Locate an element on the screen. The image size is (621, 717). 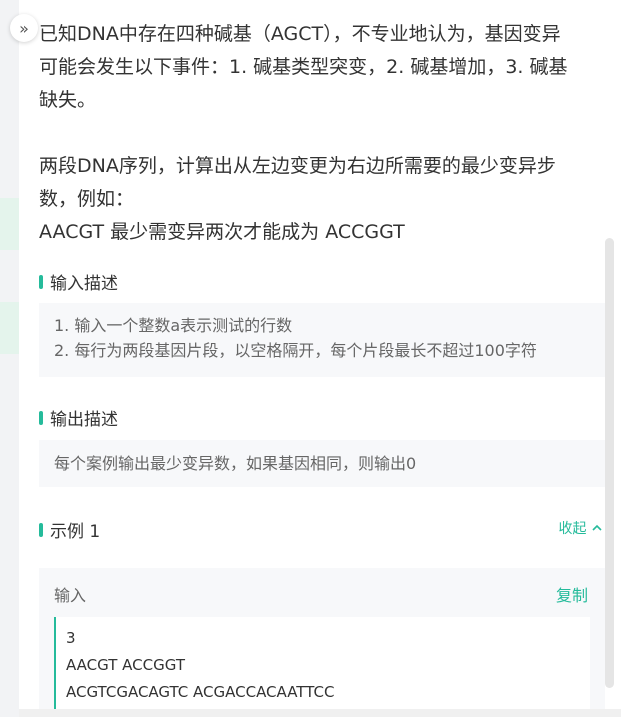
input-description-line: 1. 输入一个整数a表示测试的行数 is located at coordinates (173, 325).